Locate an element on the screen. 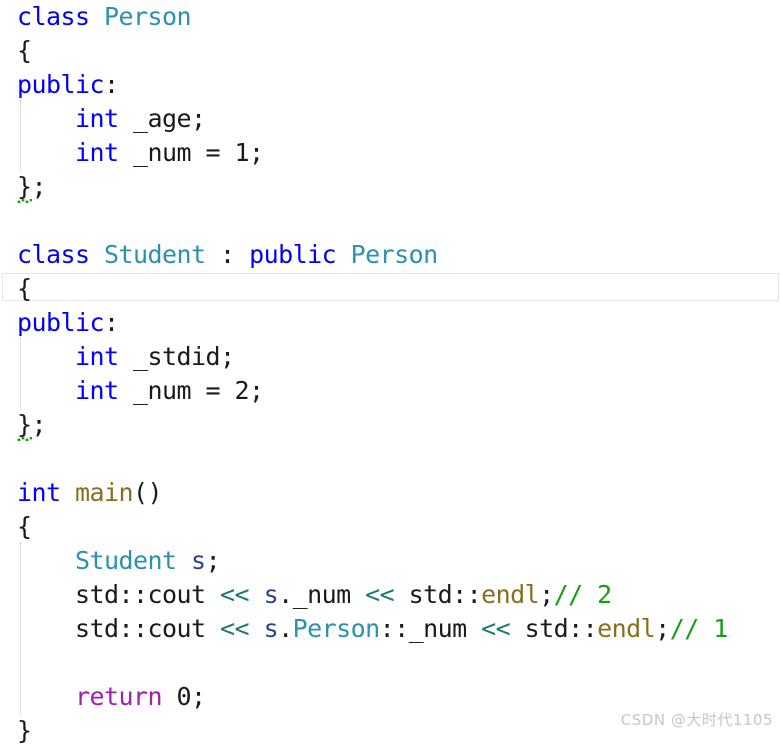 This screenshot has width=781, height=748. code-line: class Person is located at coordinates (390, 17).